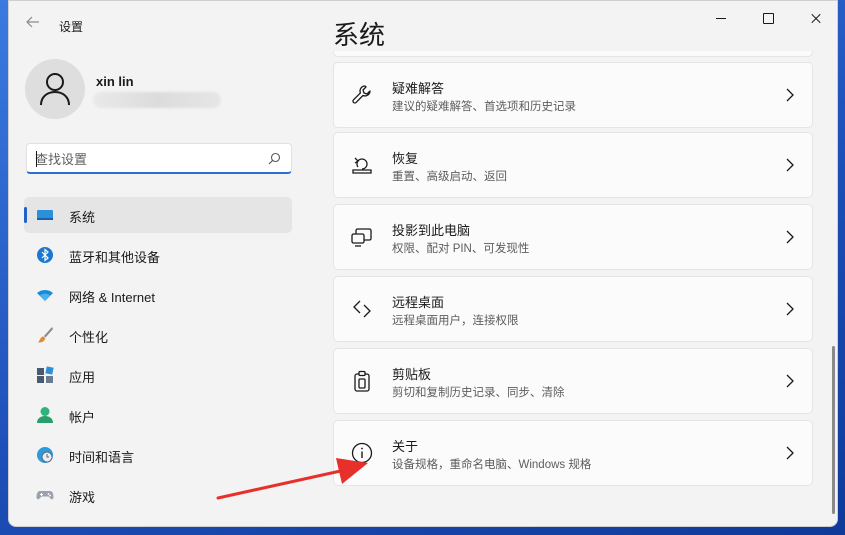  What do you see at coordinates (362, 309) in the screenshot?
I see `remote-desktop-icon` at bounding box center [362, 309].